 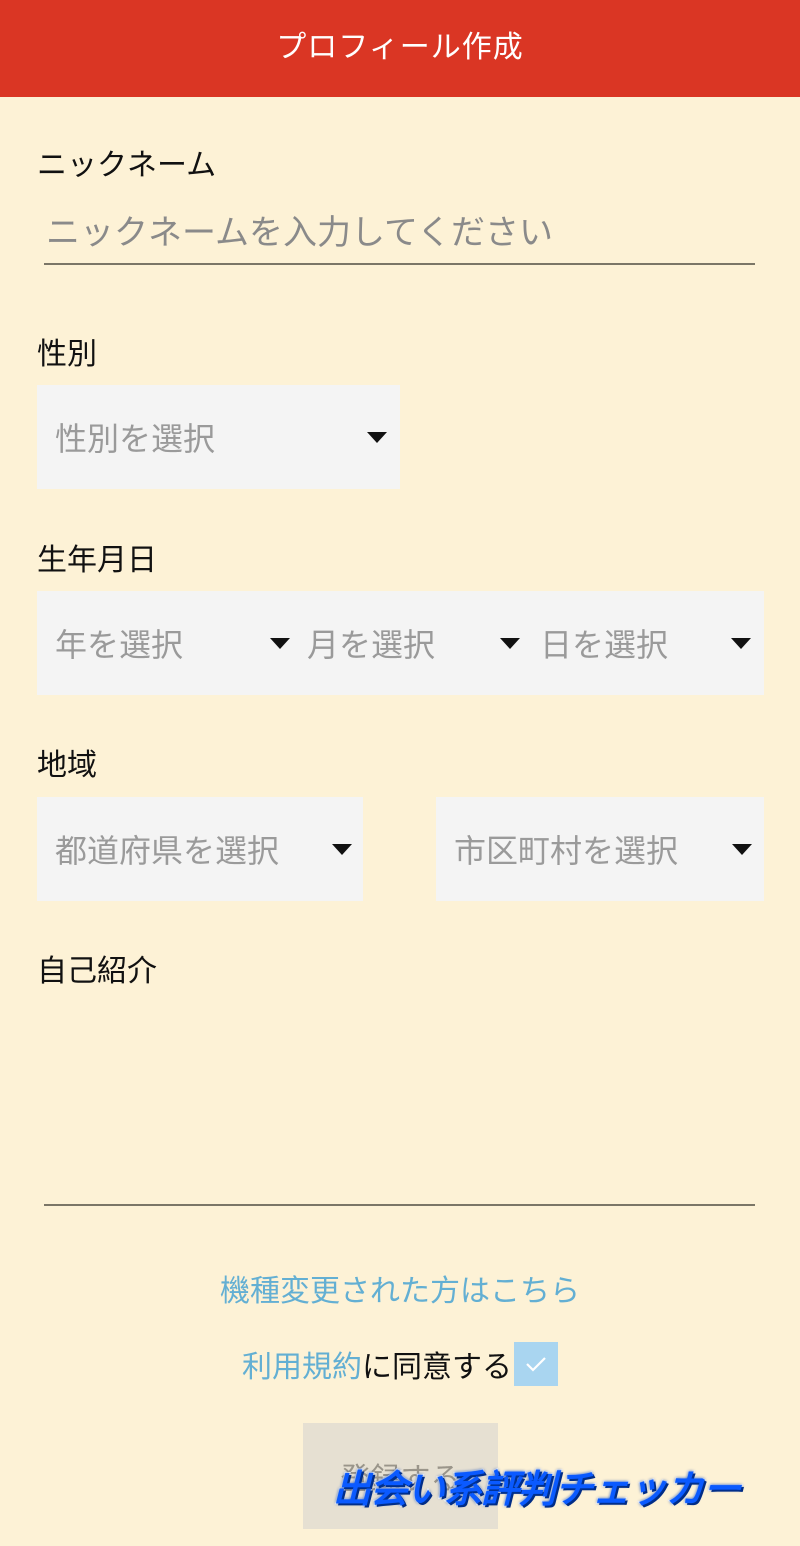 What do you see at coordinates (399, 1100) in the screenshot?
I see `bio-textarea` at bounding box center [399, 1100].